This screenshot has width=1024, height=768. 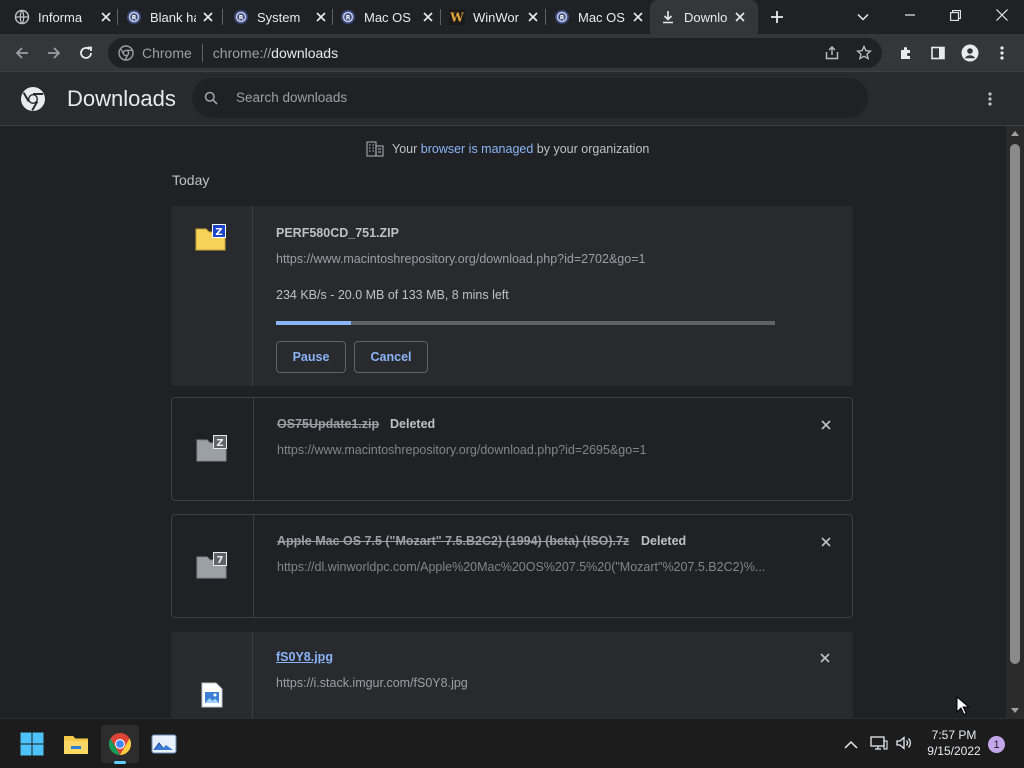 I want to click on site-label: Chrome, so click(x=167, y=53).